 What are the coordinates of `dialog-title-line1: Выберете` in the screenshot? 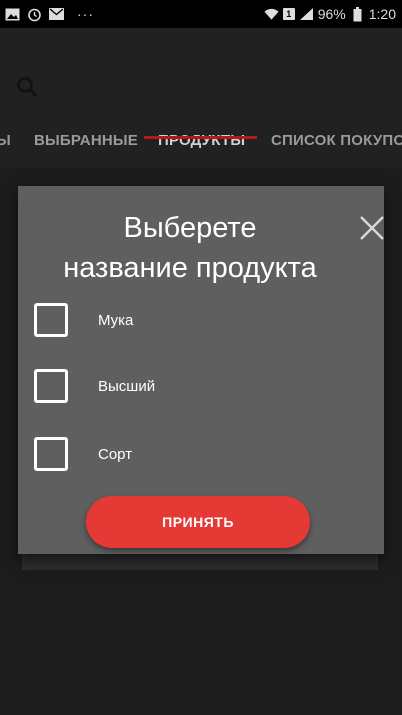 It's located at (190, 228).